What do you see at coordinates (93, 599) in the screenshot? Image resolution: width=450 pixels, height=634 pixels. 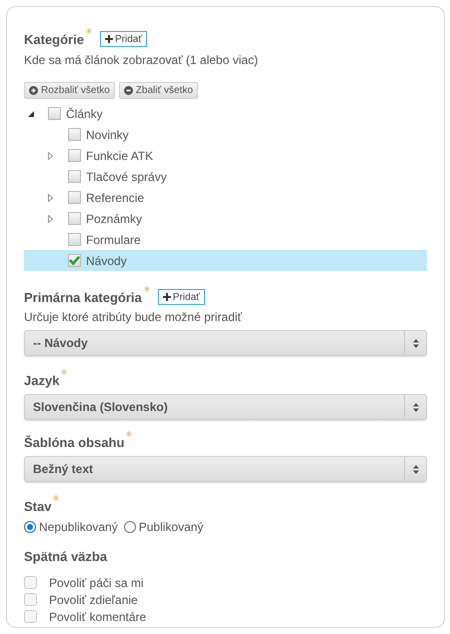 I see `checkbox-label: Povoliť zdieľanie` at bounding box center [93, 599].